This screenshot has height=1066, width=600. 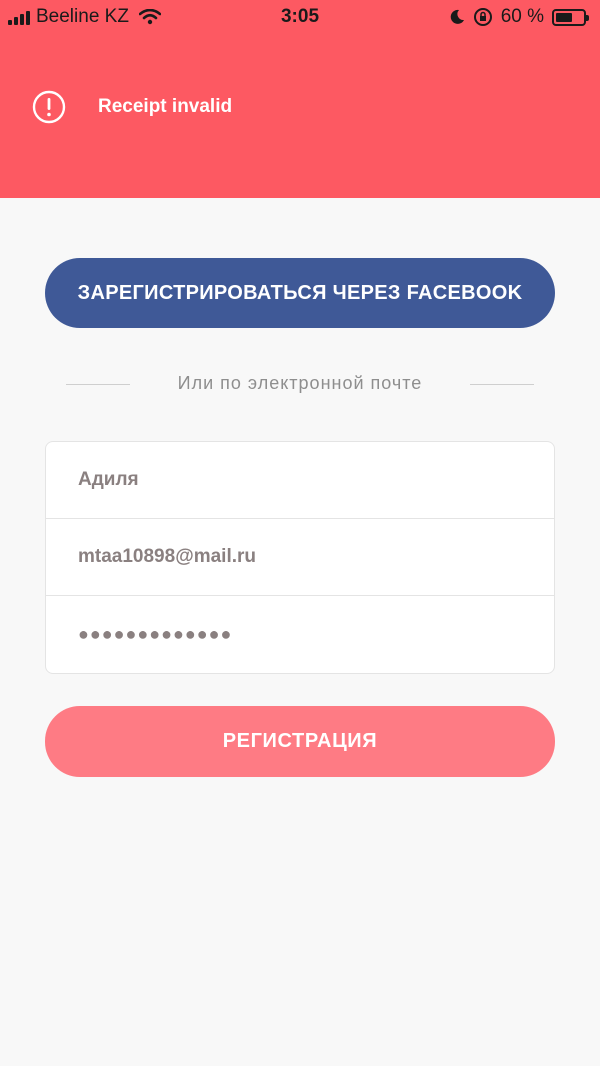 What do you see at coordinates (165, 106) in the screenshot?
I see `alert-message: Receipt invalid` at bounding box center [165, 106].